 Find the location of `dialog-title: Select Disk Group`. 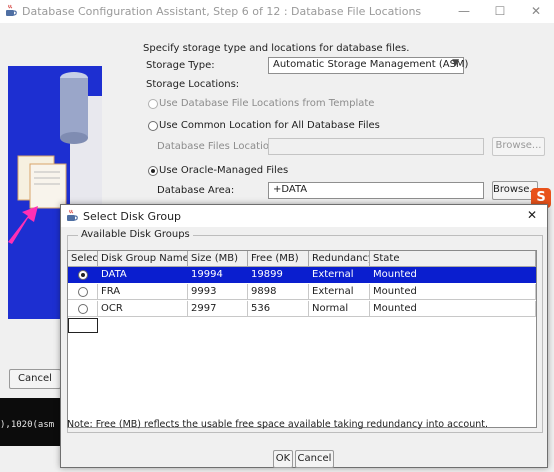

dialog-title: Select Disk Group is located at coordinates (132, 216).